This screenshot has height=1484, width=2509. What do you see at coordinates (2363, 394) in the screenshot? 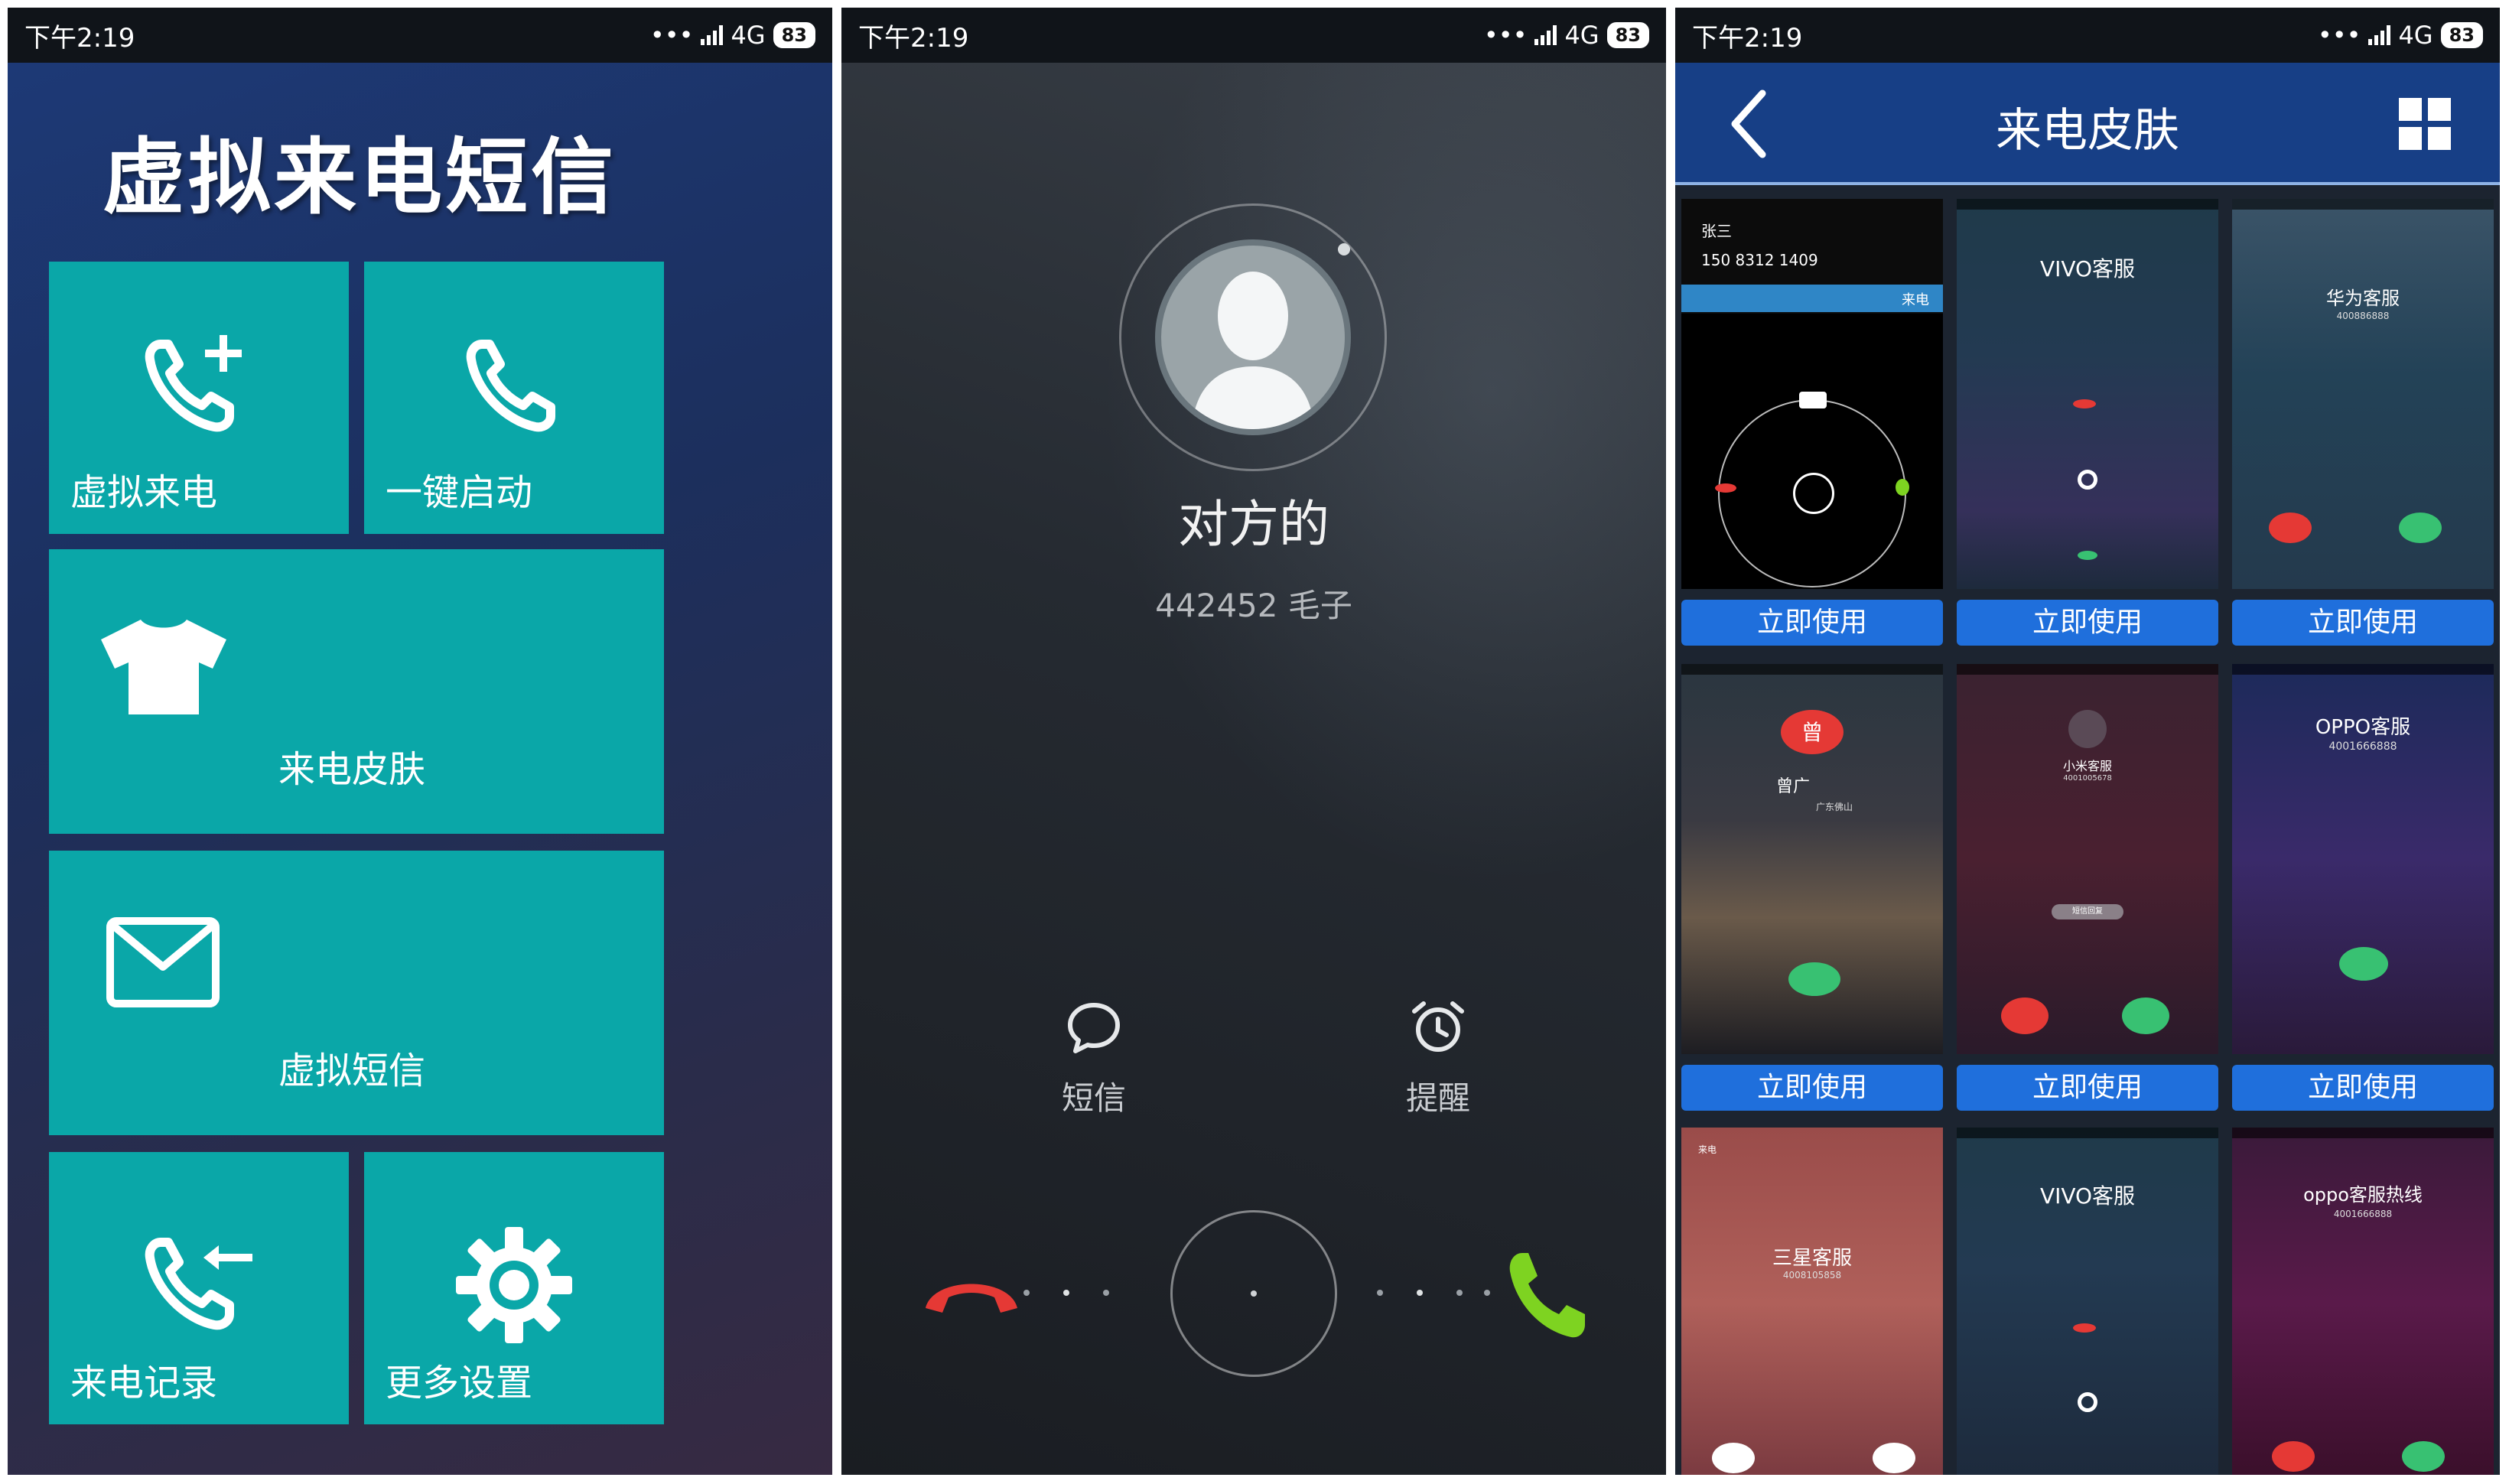
I see `skin-thumbnail: 华为客服 400886888` at bounding box center [2363, 394].